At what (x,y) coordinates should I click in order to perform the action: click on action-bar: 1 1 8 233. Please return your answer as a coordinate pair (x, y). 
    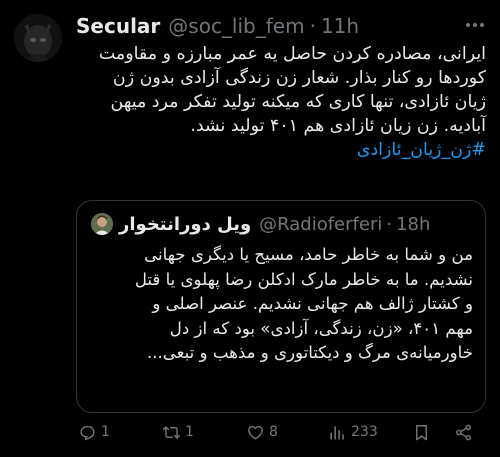
    Looking at the image, I should click on (281, 432).